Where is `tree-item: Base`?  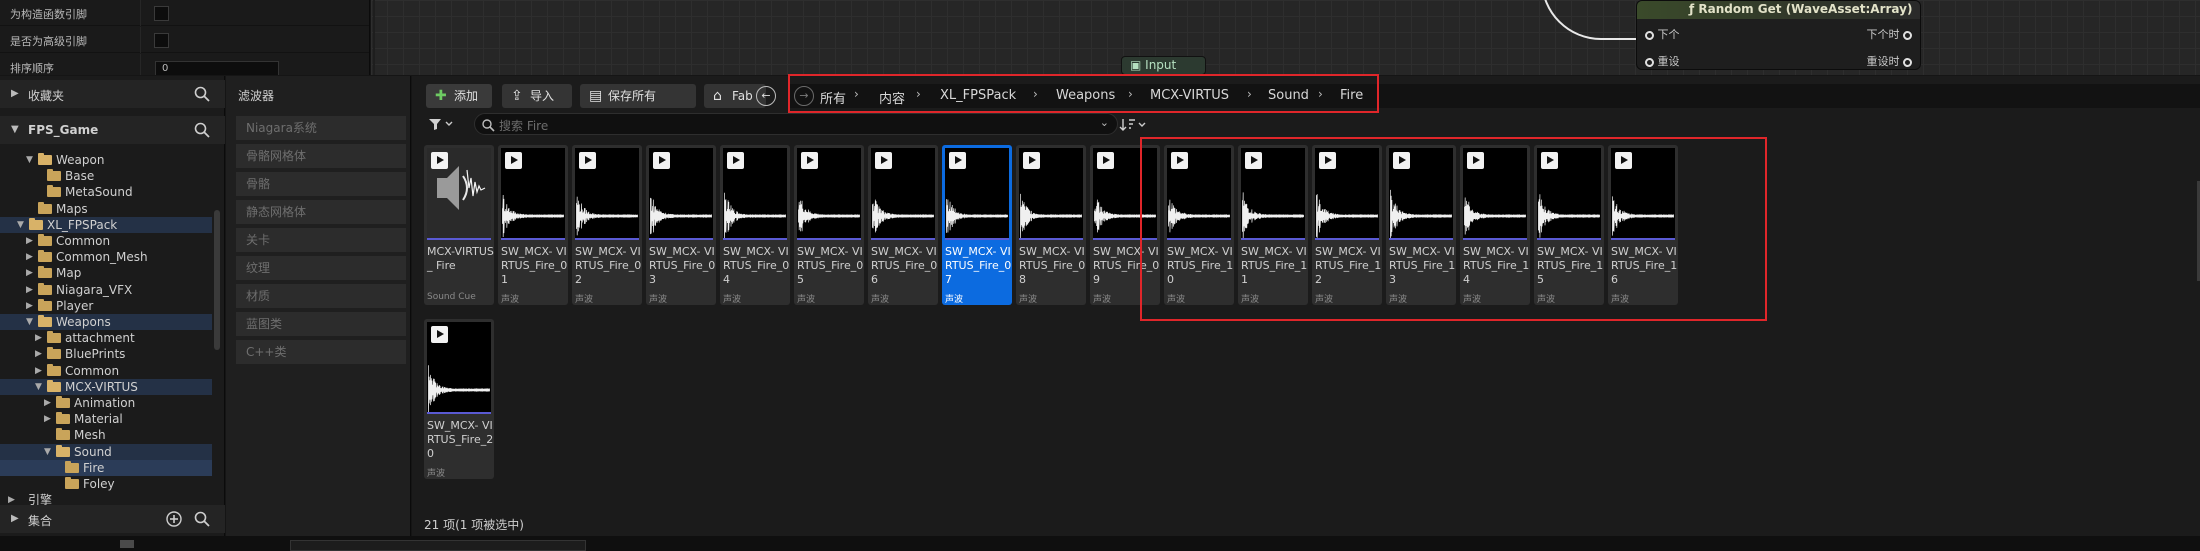
tree-item: Base is located at coordinates (106, 176).